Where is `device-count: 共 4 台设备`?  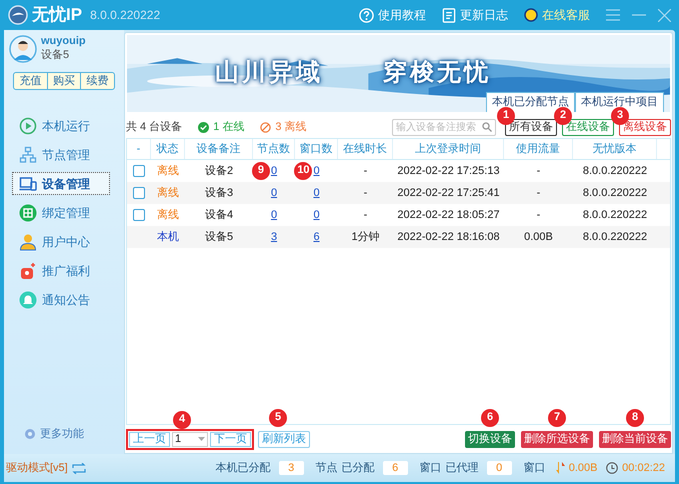
device-count: 共 4 台设备 is located at coordinates (154, 127).